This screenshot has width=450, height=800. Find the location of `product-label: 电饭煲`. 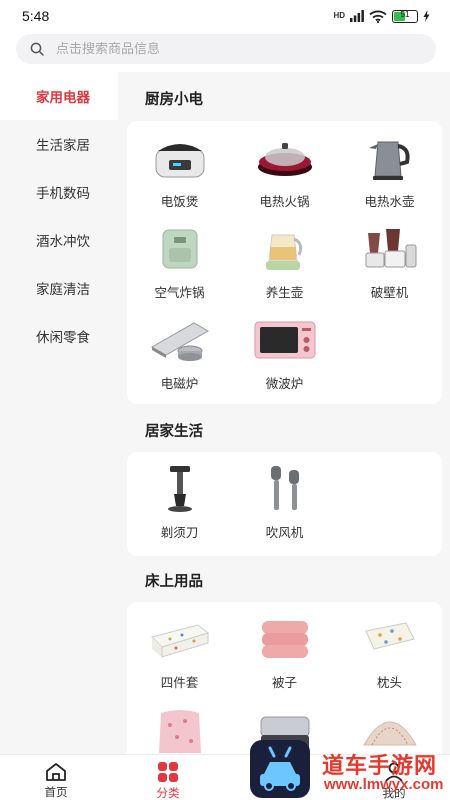

product-label: 电饭煲 is located at coordinates (179, 201).